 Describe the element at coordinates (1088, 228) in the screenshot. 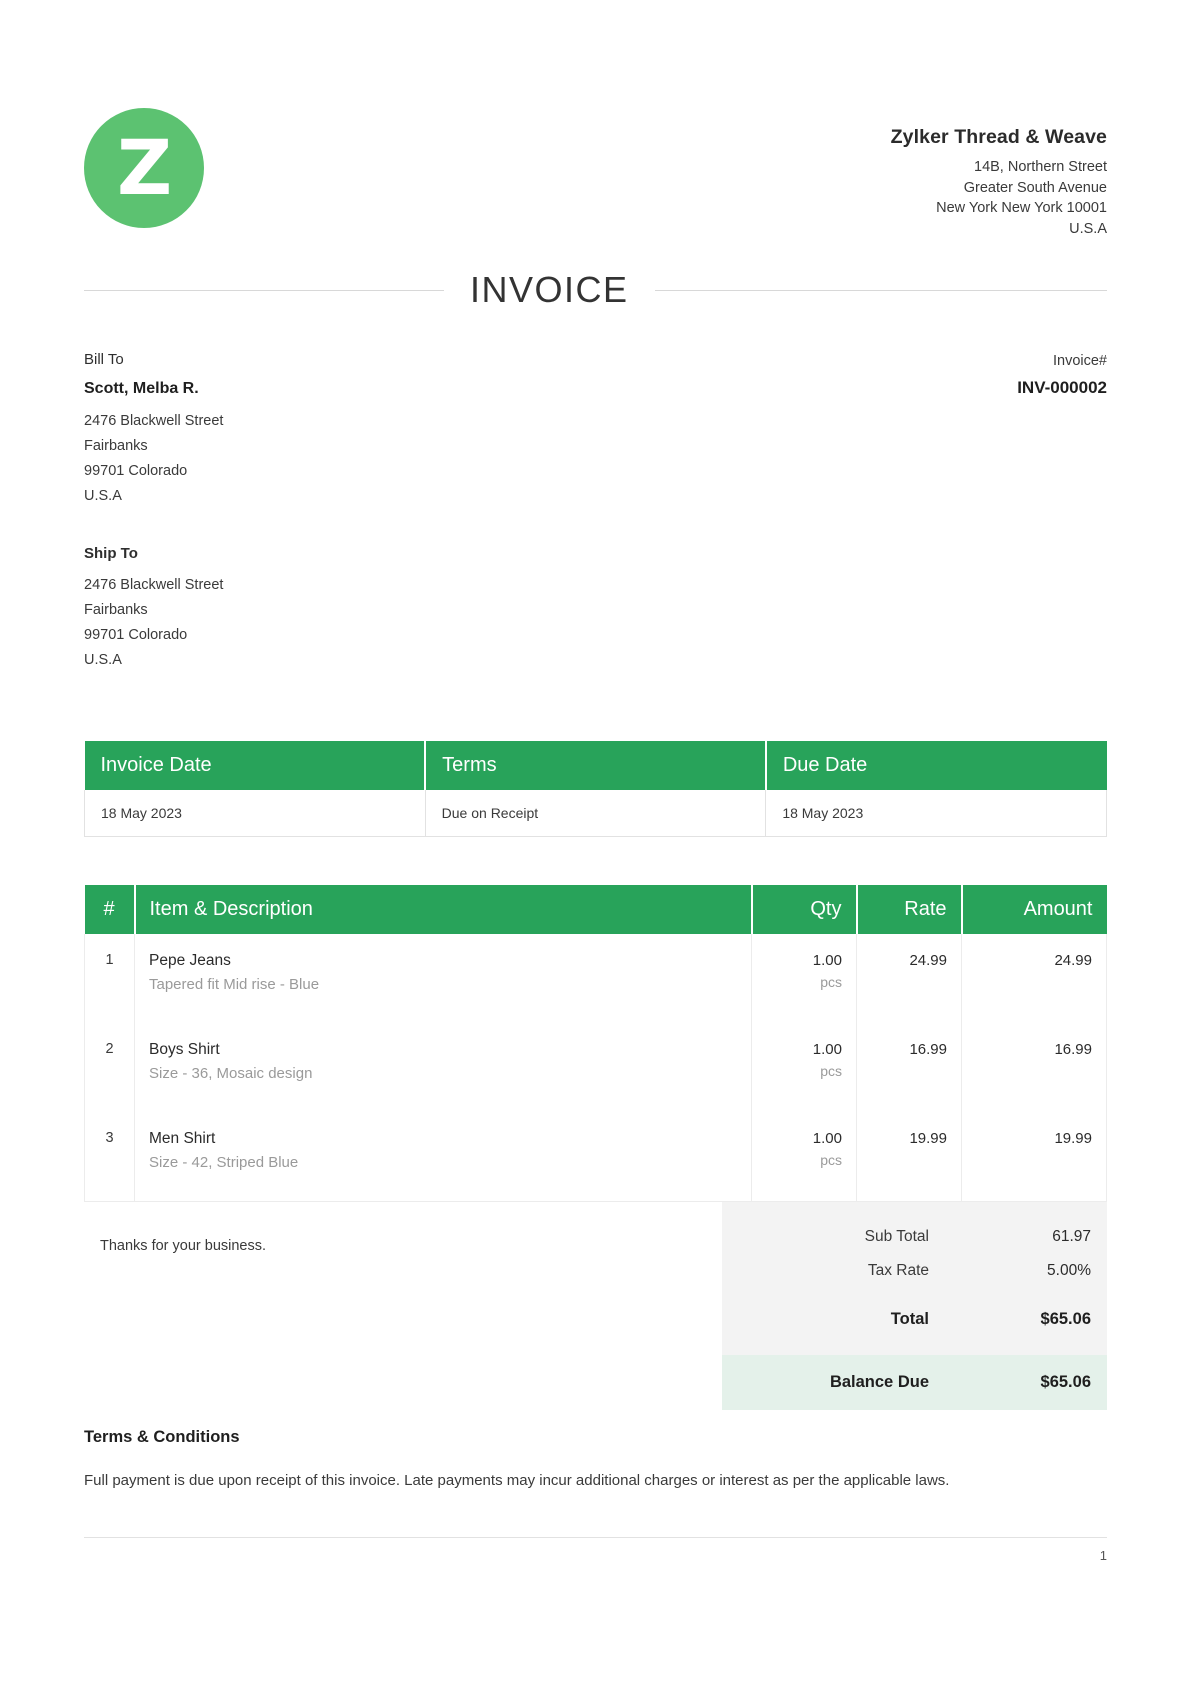

I see `company-address-line-4: U.S.A` at that location.